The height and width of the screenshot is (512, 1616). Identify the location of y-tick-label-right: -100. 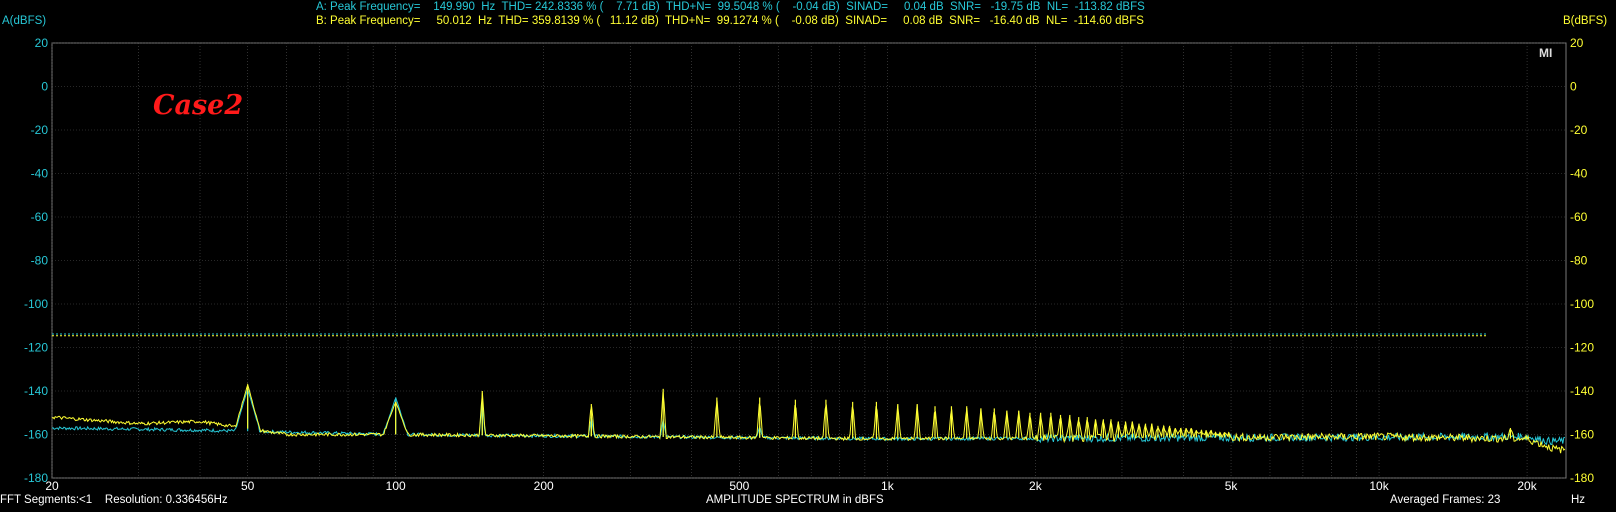
(1582, 304).